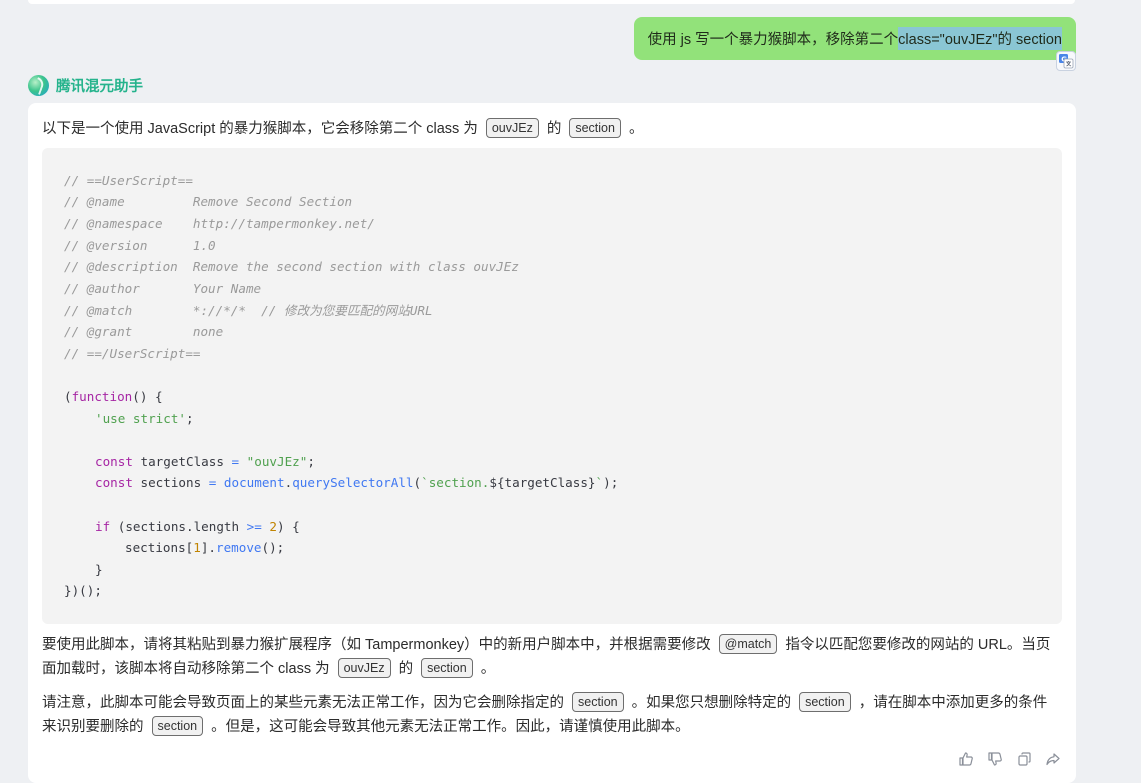  I want to click on inline-code-match: @match, so click(748, 644).